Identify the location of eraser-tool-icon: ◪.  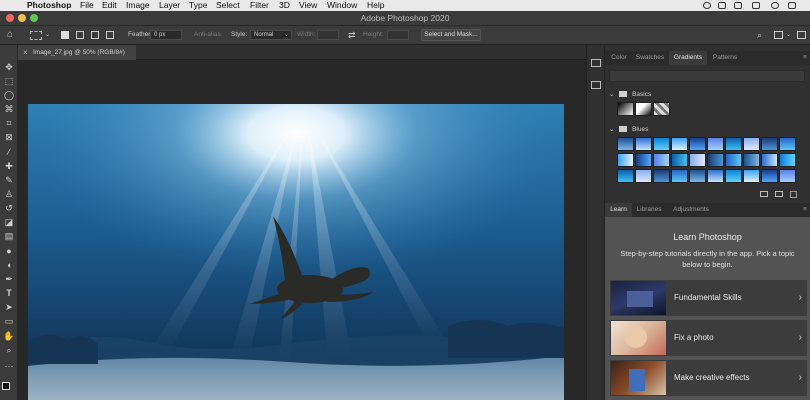
(9, 222).